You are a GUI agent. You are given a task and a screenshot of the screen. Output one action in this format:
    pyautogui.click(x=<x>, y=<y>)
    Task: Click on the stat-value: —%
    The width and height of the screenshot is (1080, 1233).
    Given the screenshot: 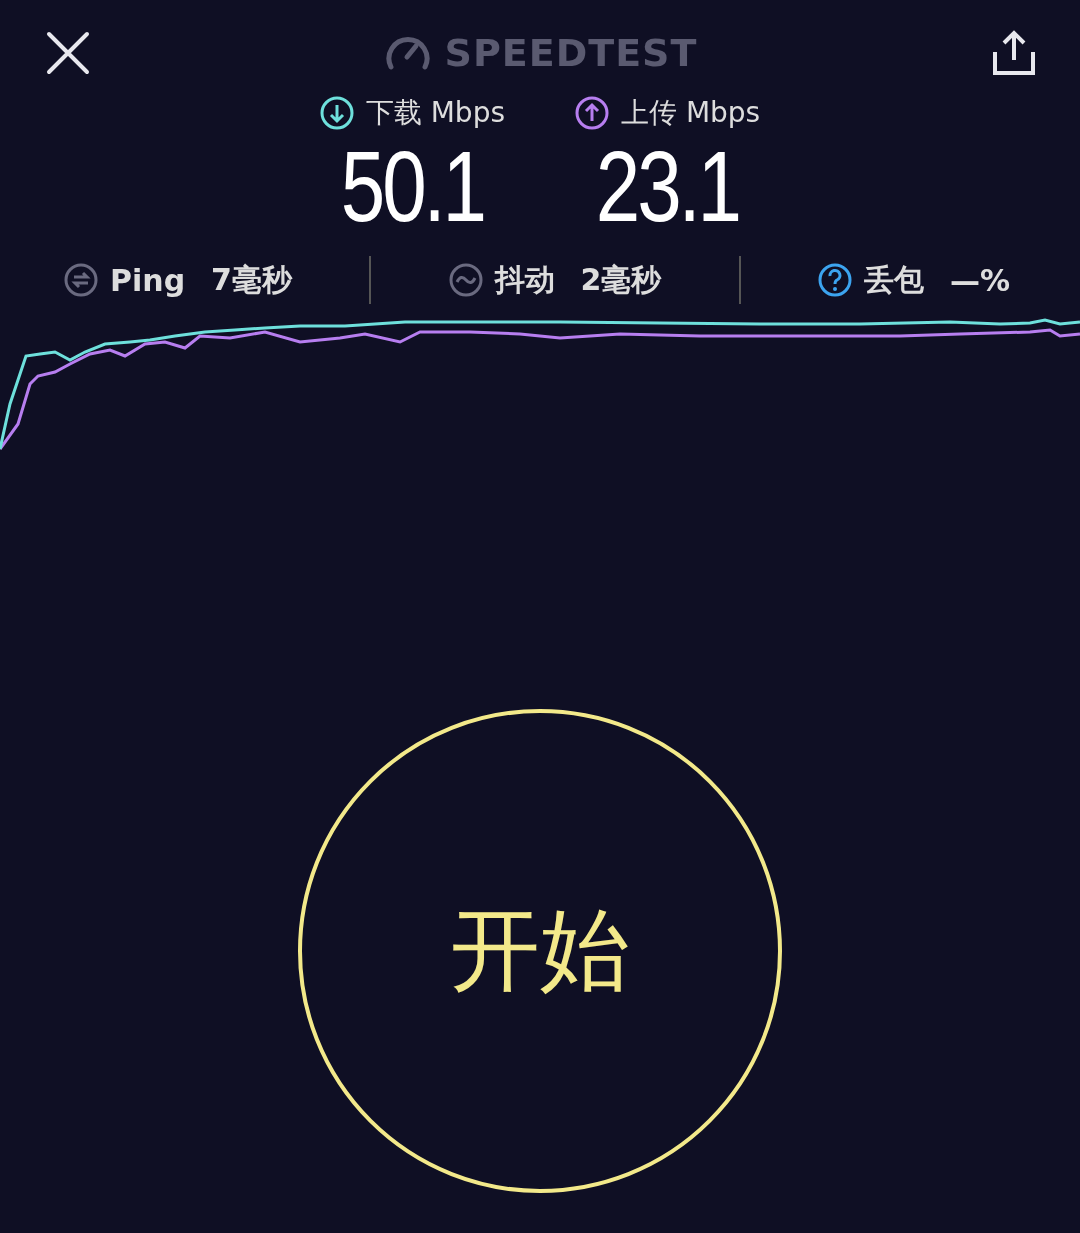 What is the action you would take?
    pyautogui.click(x=979, y=280)
    